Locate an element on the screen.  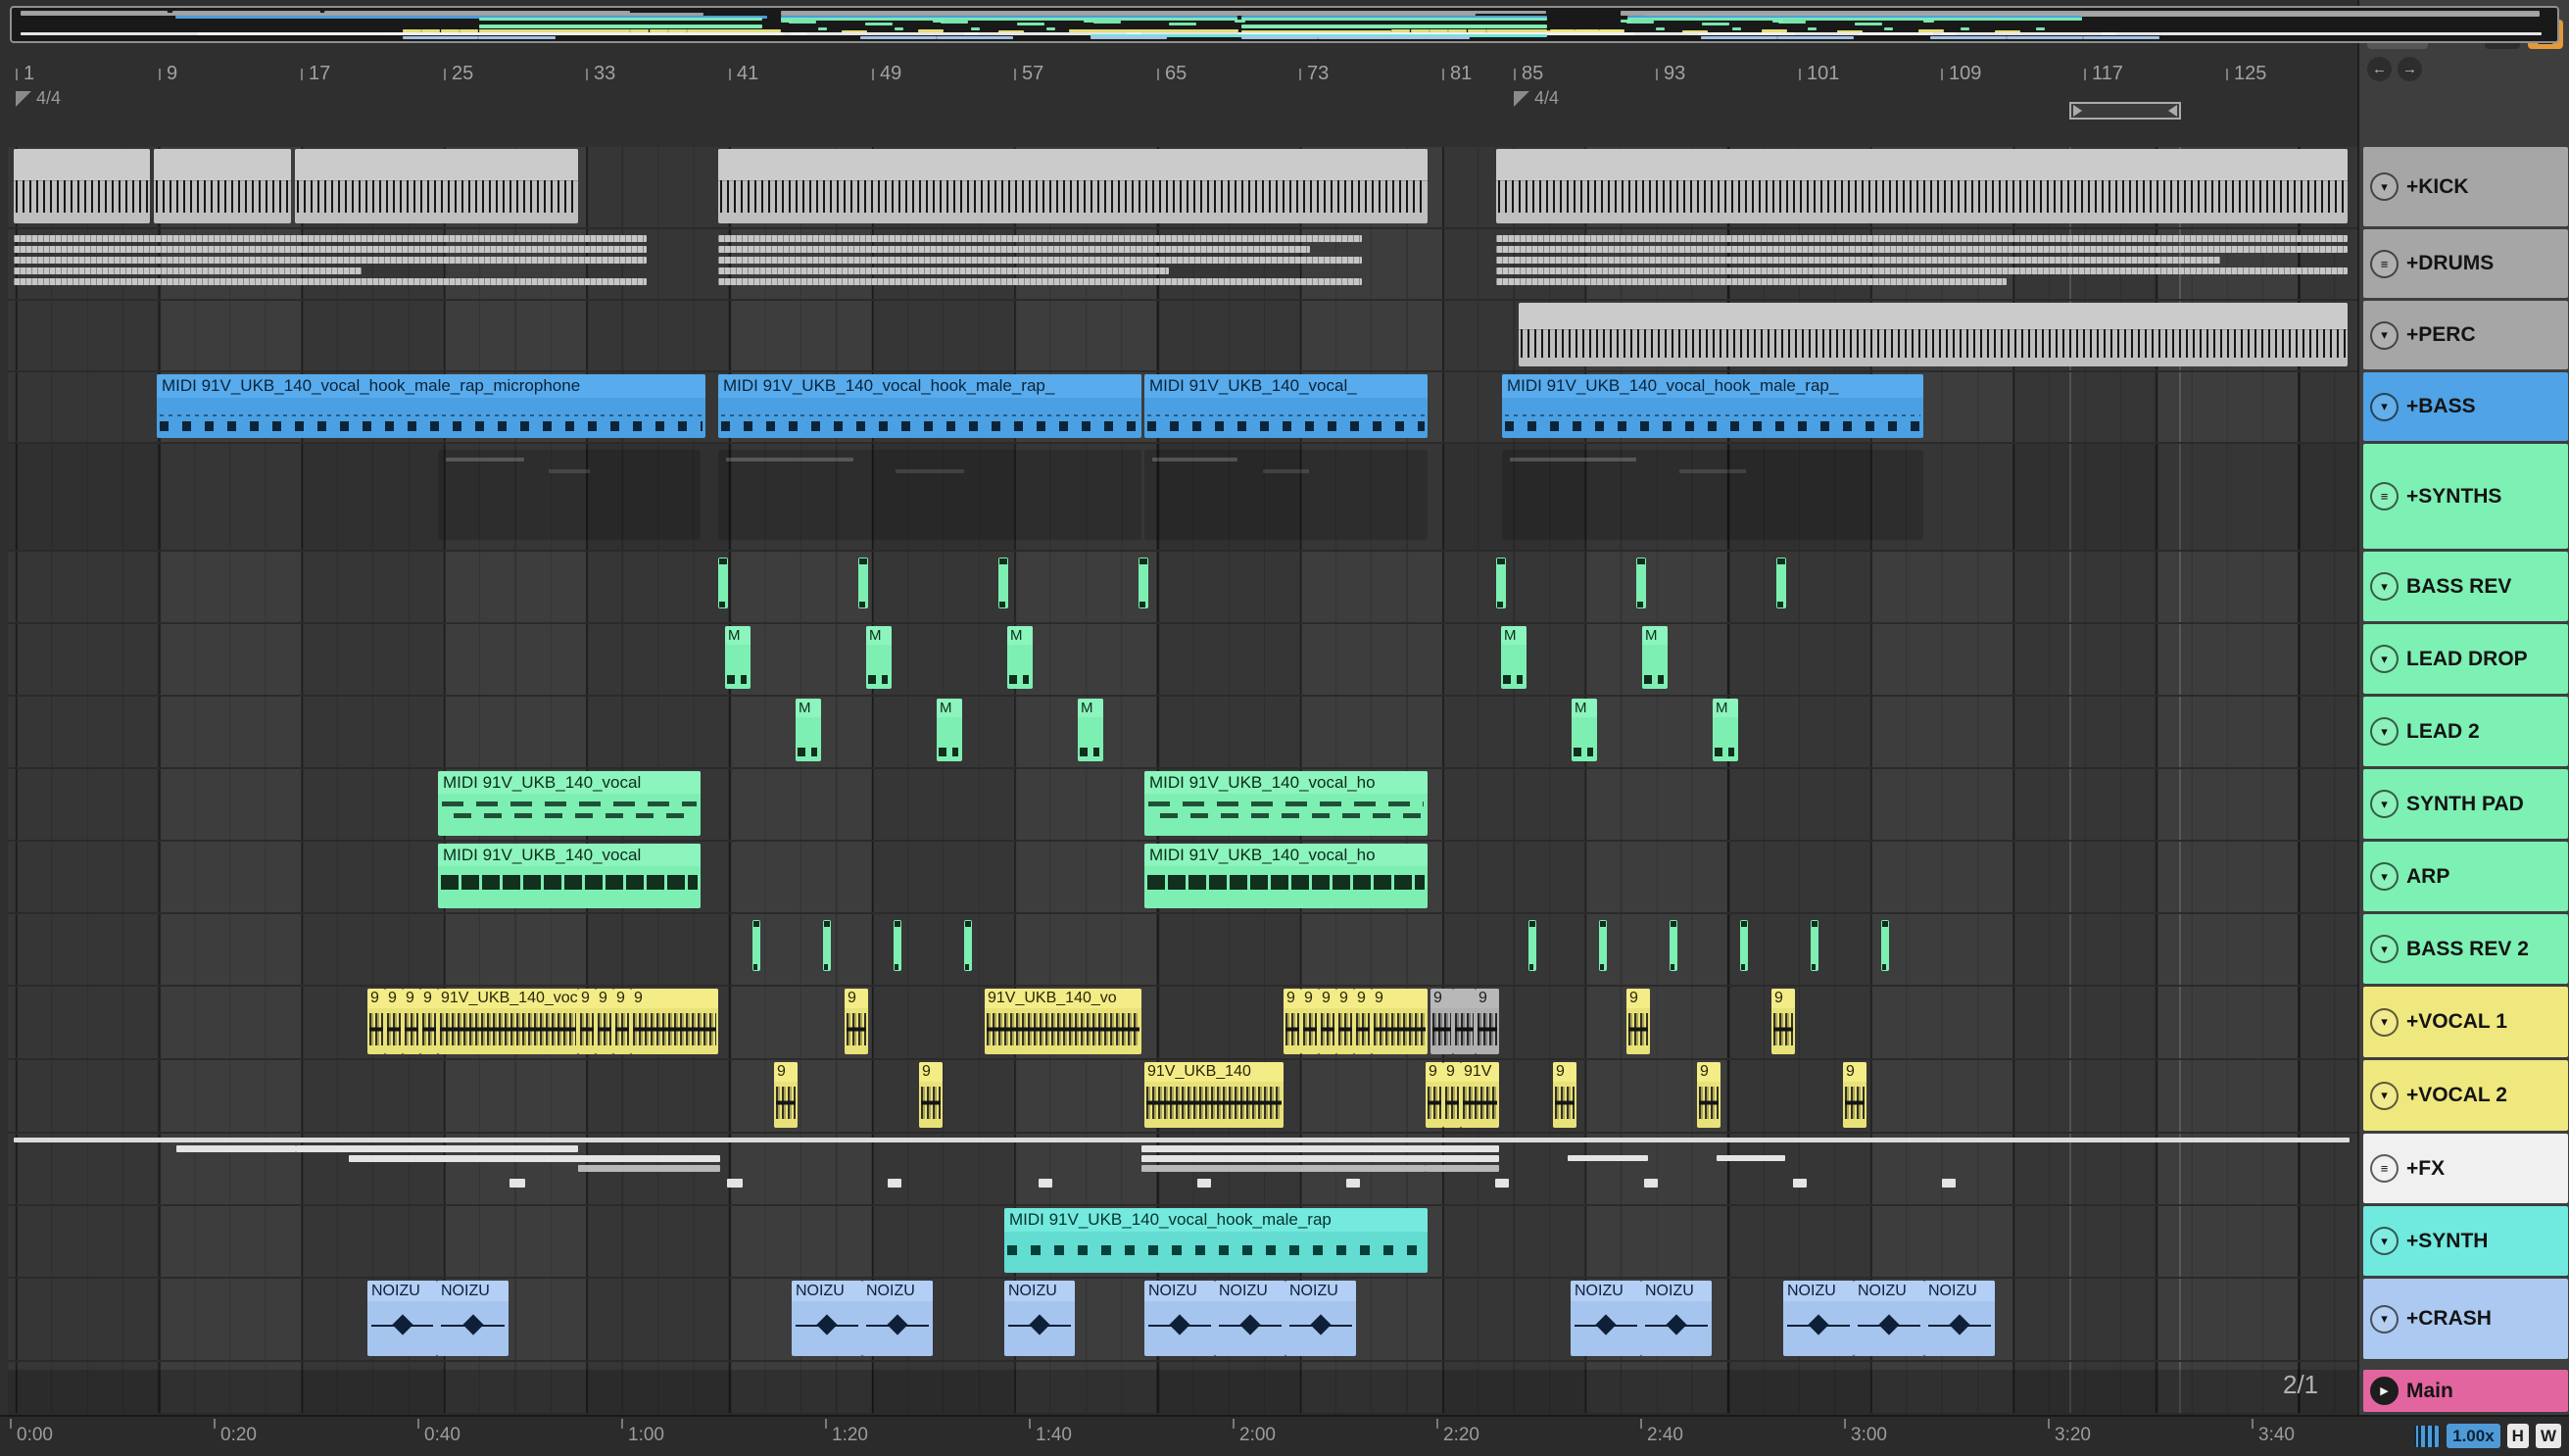
time-signature-marker: 4/4 is located at coordinates (38, 98).